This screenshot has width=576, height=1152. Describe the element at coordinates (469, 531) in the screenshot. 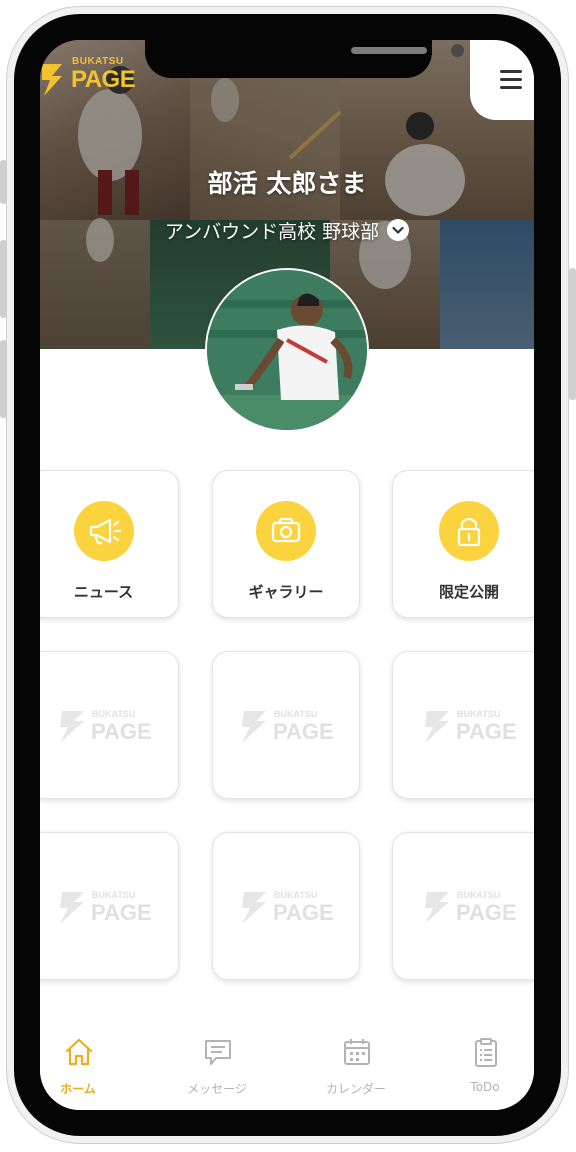

I see `lock-icon` at that location.